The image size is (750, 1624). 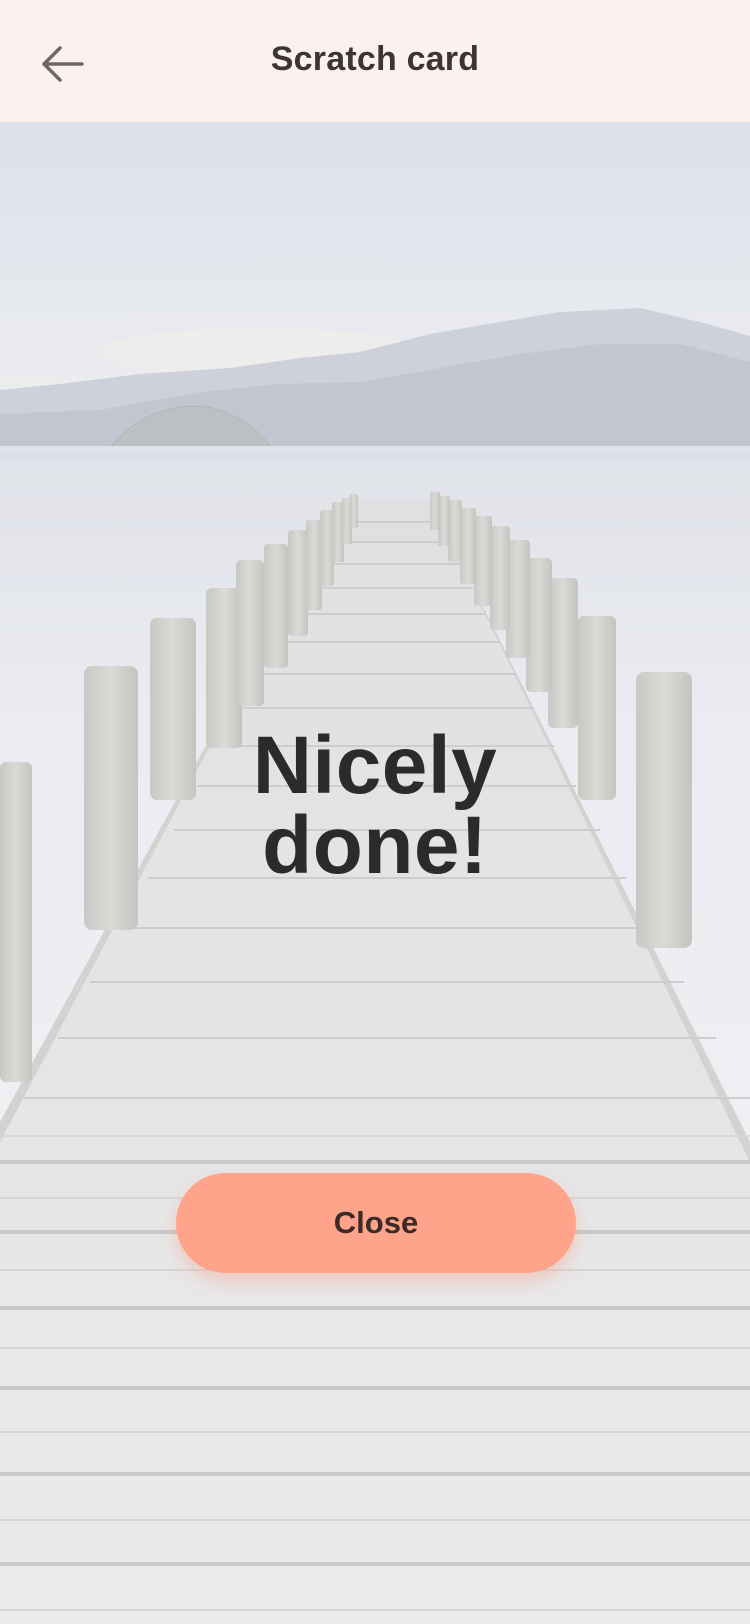 What do you see at coordinates (375, 845) in the screenshot?
I see `result-line-2: done!` at bounding box center [375, 845].